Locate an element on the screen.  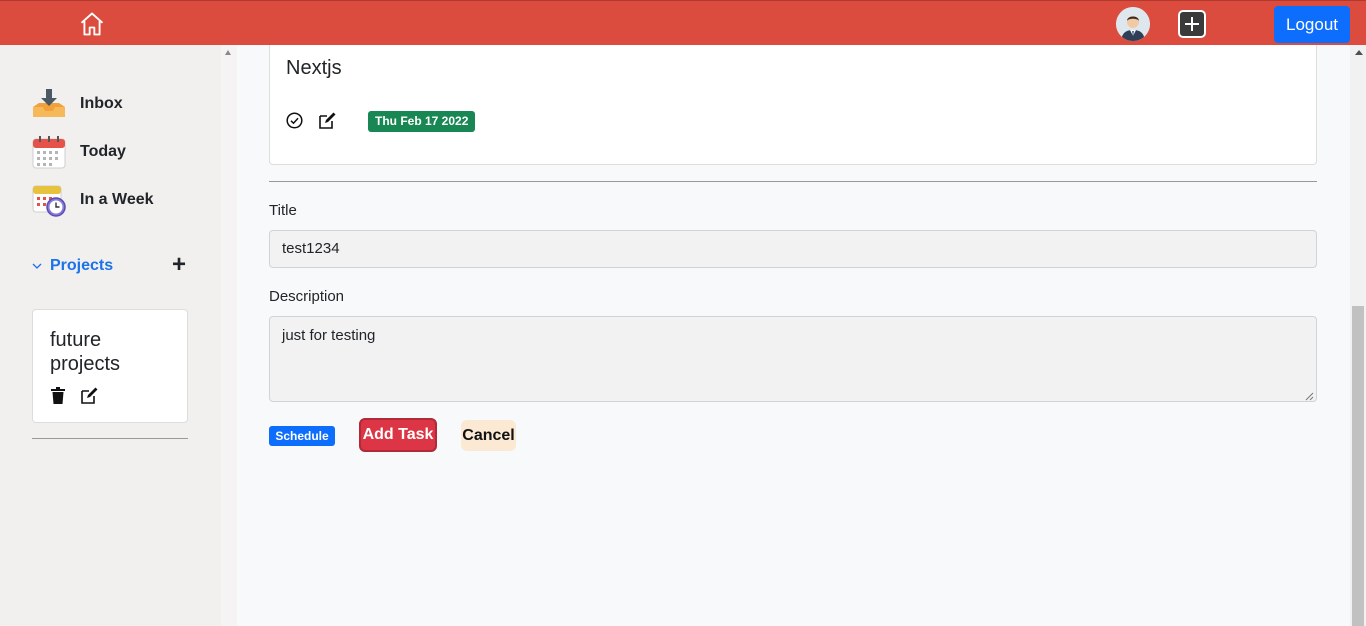
home-icon is located at coordinates (92, 24).